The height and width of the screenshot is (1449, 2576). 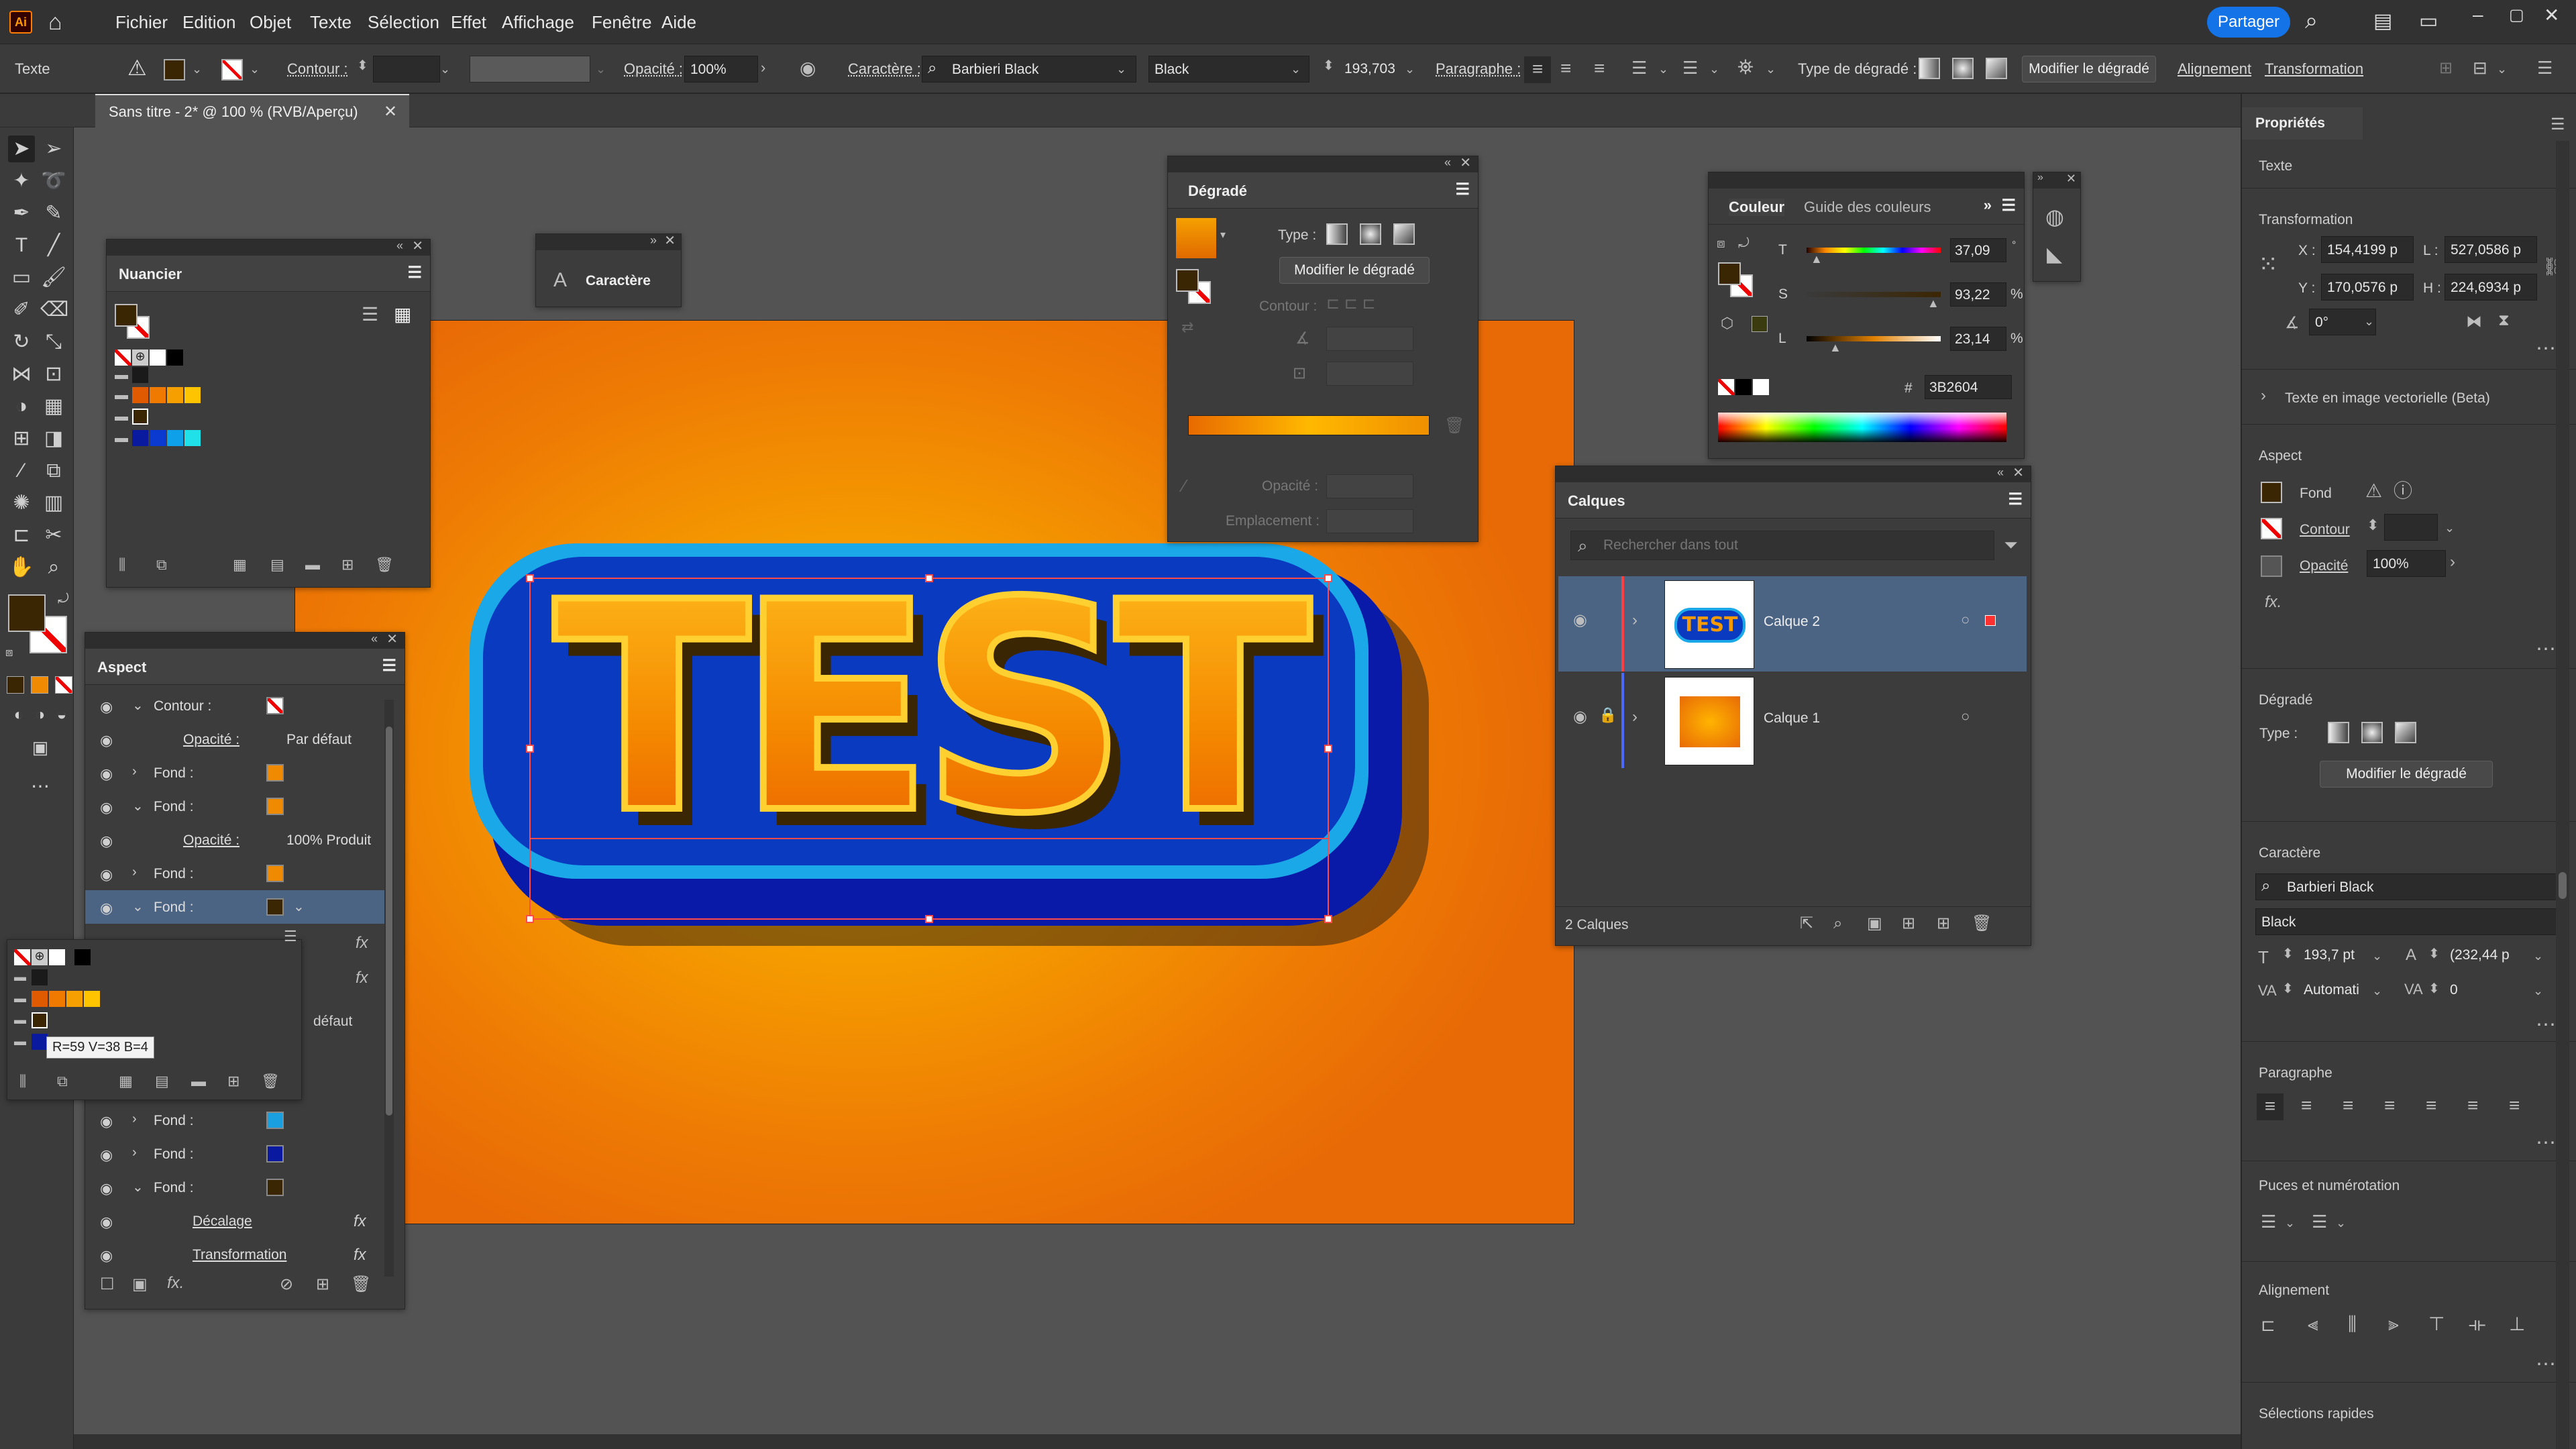 I want to click on chevron-right-icon: ›, so click(x=134, y=872).